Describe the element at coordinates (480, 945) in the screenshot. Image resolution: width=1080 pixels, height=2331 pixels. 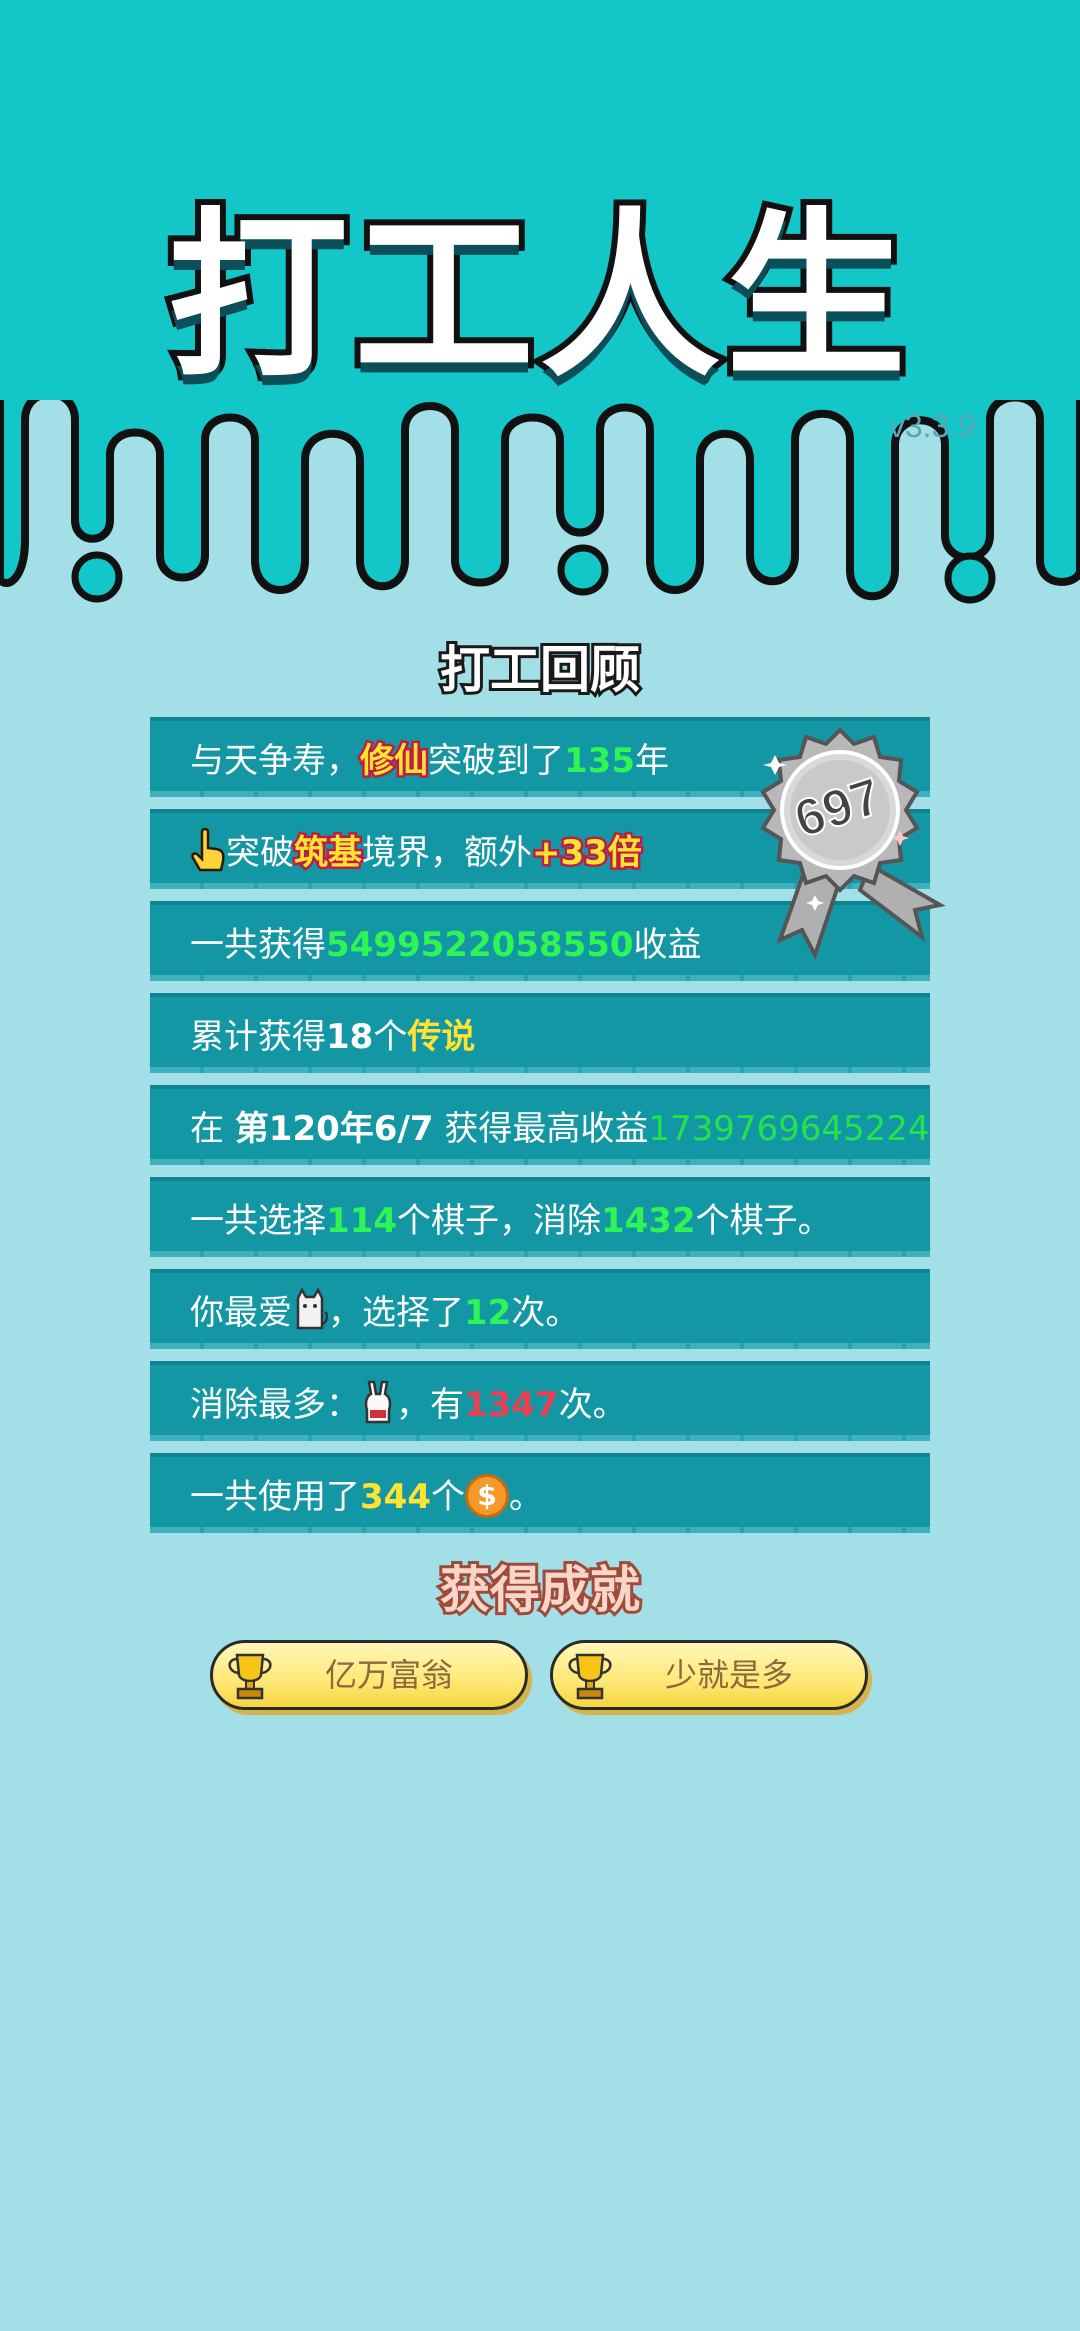
I see `row-value: 5499522058550` at that location.